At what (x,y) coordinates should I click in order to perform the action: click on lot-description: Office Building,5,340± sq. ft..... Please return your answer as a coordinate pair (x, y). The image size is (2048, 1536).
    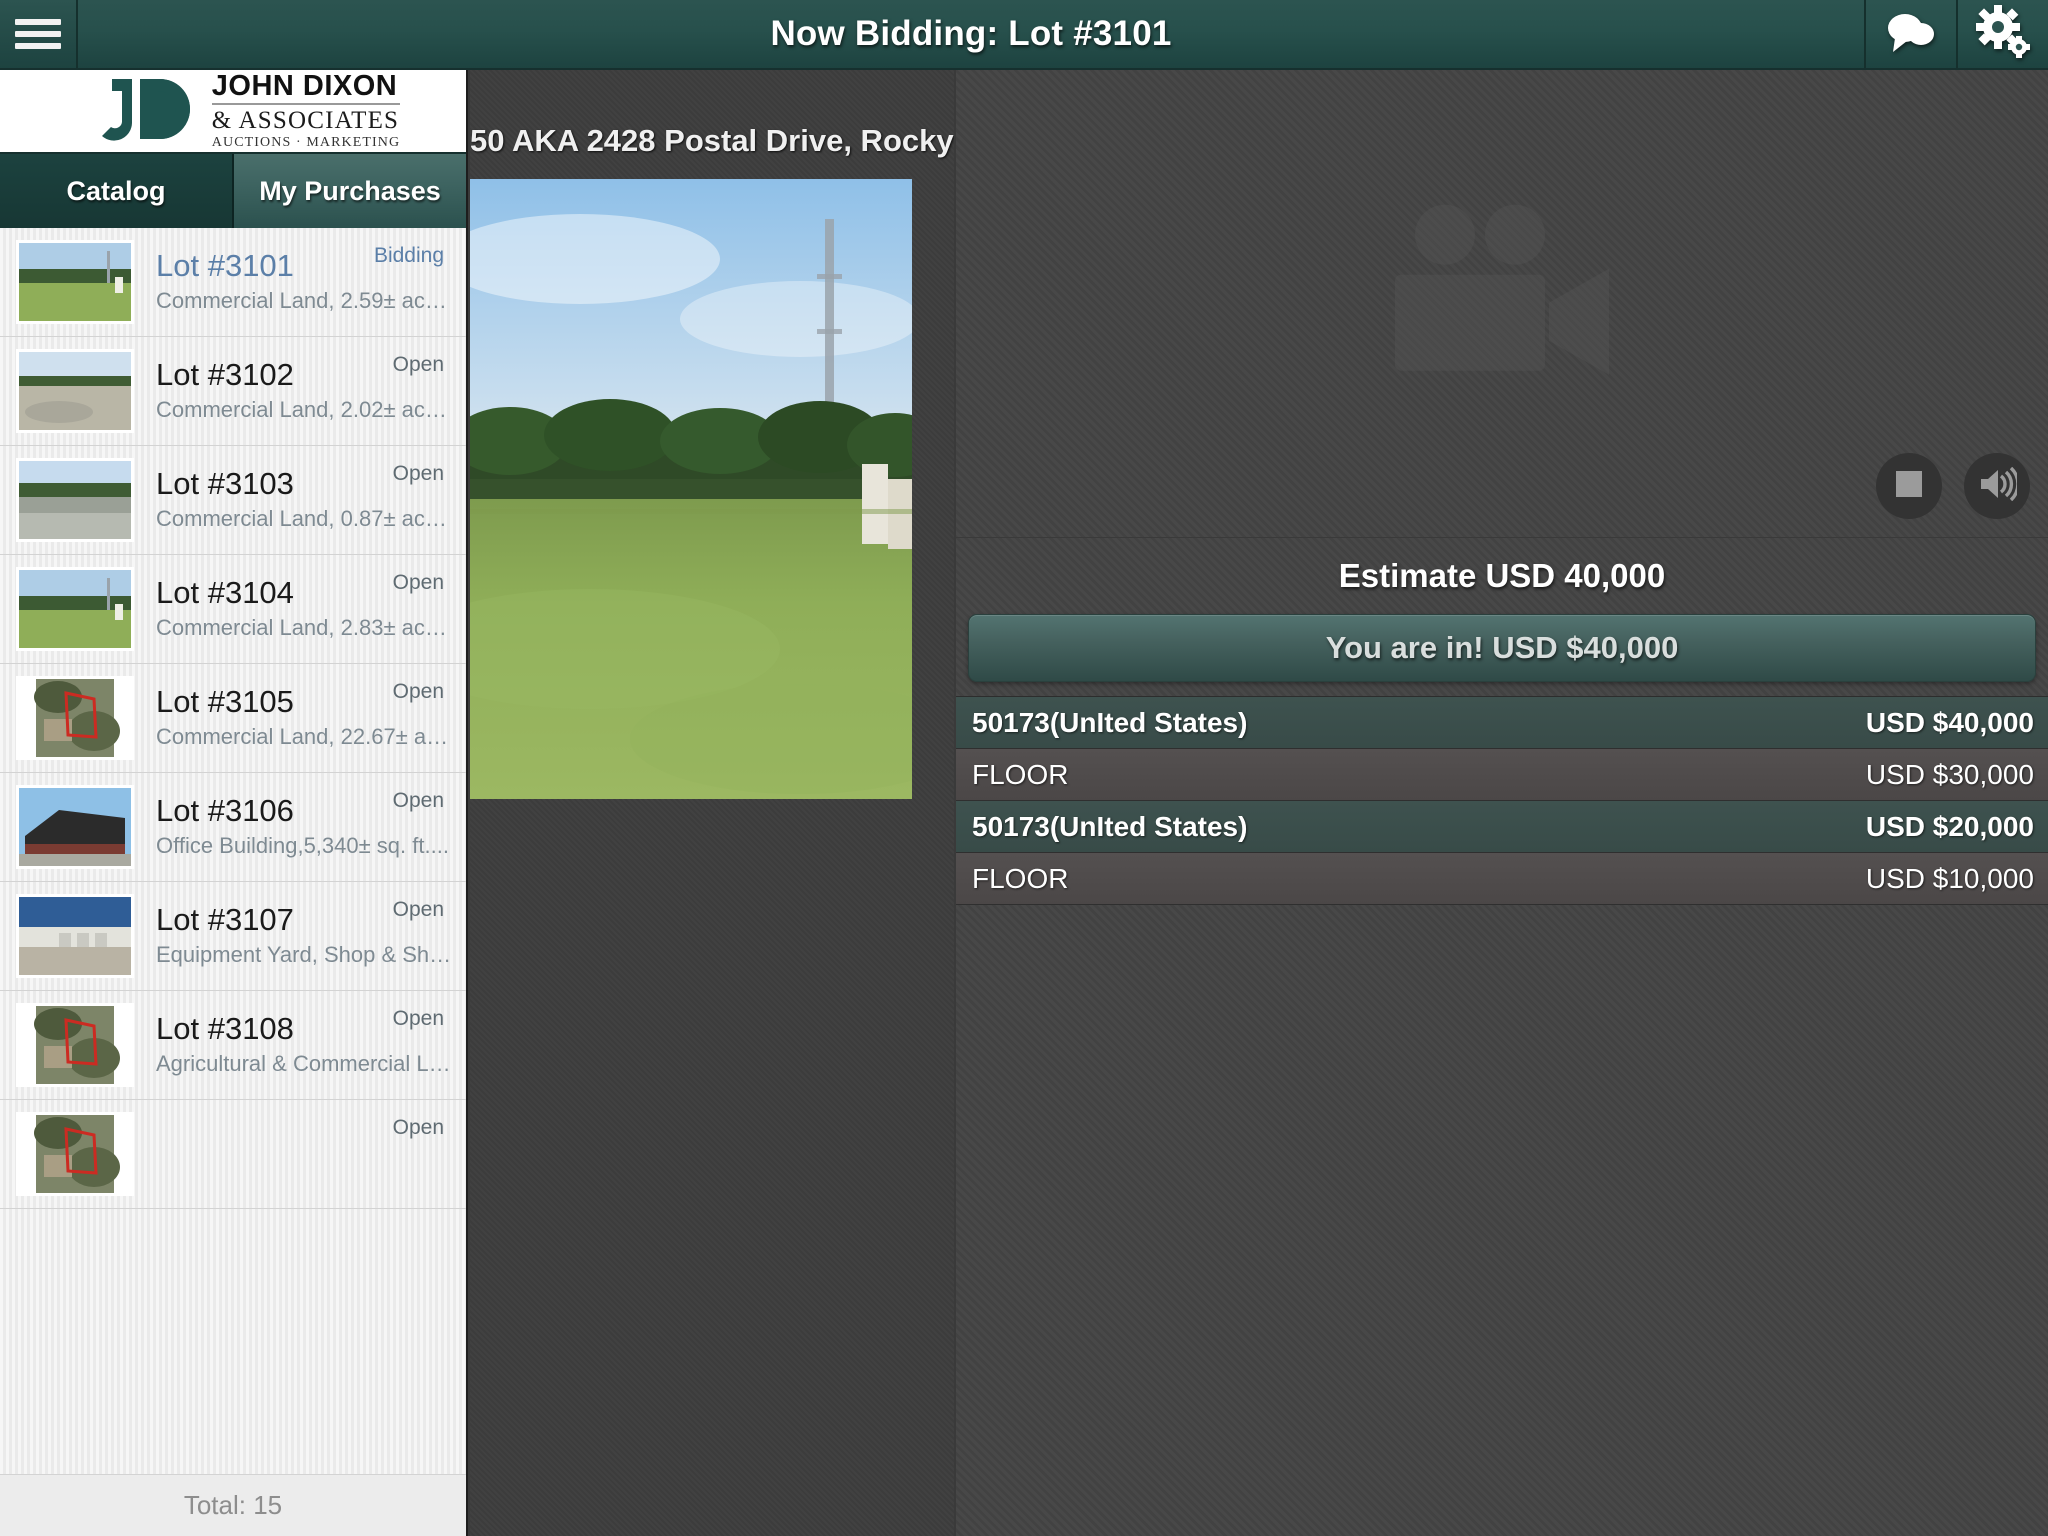
    Looking at the image, I should click on (302, 846).